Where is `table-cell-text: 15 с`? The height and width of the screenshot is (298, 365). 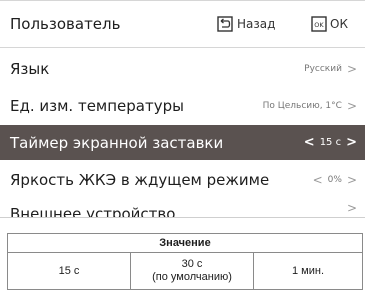
table-cell-text: 15 с is located at coordinates (69, 270).